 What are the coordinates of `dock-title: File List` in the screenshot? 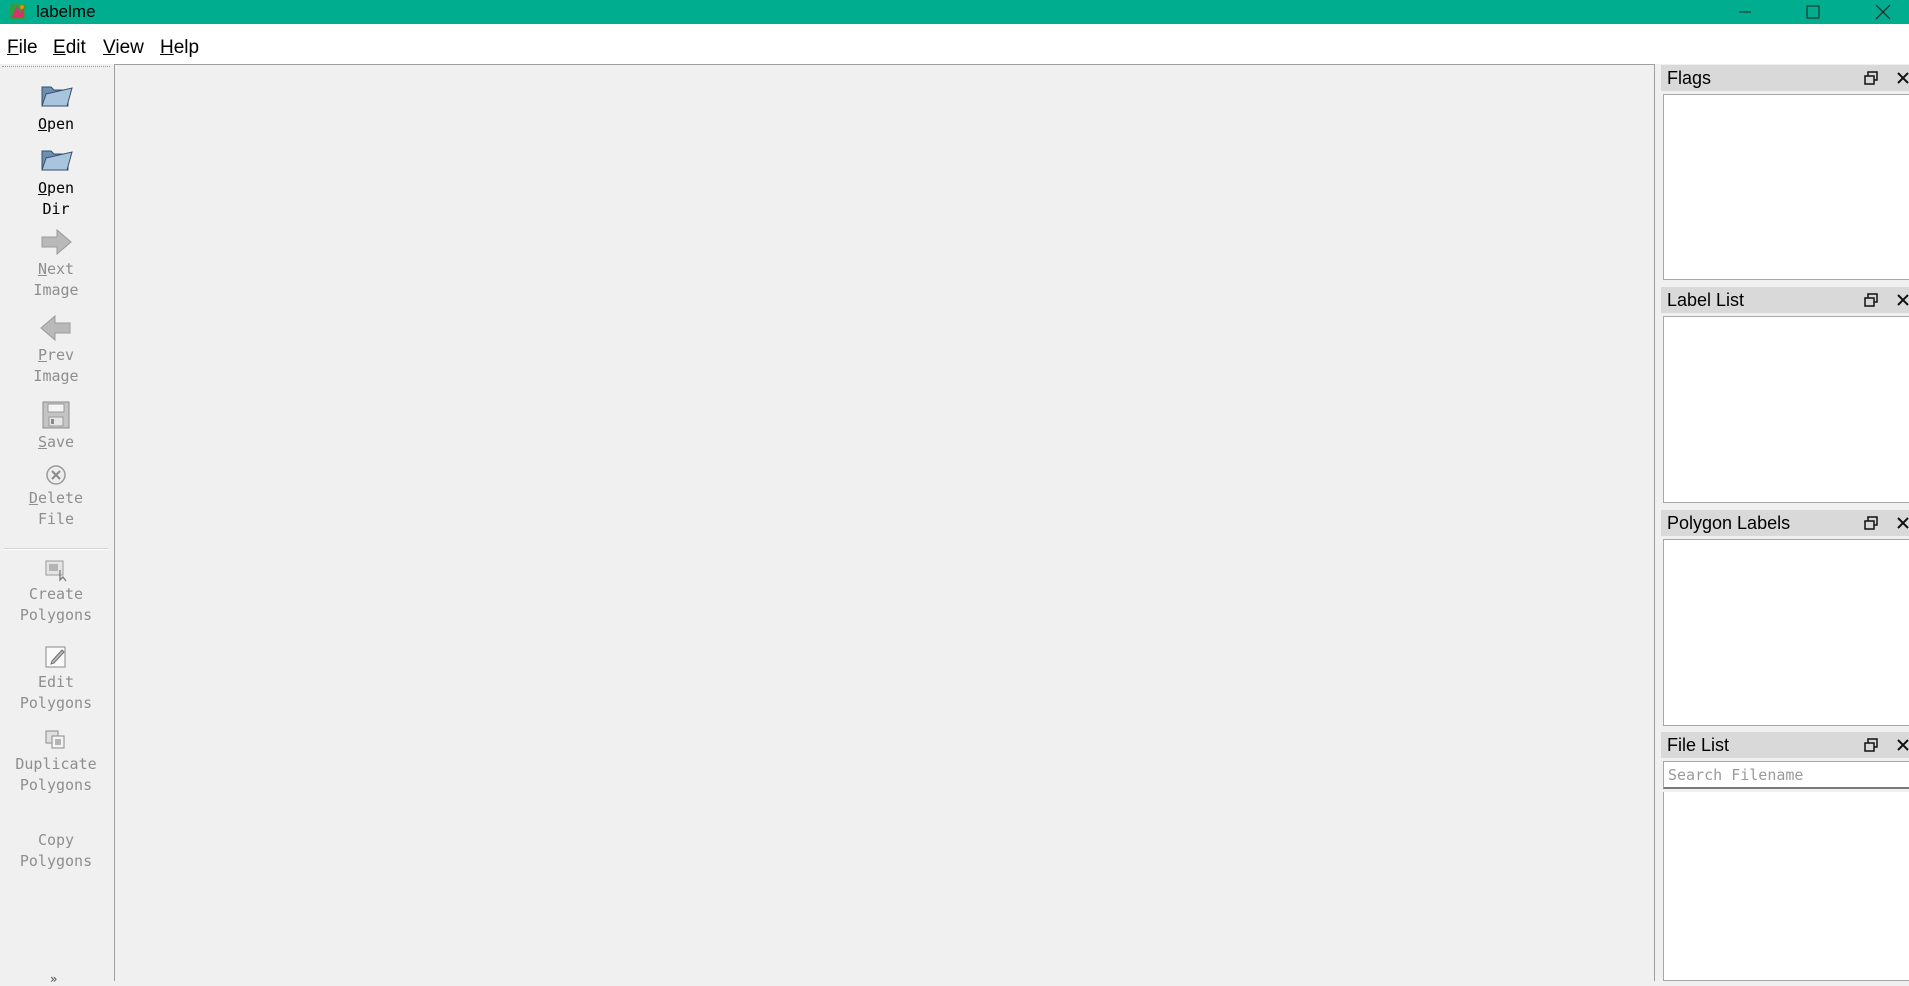 It's located at (1698, 745).